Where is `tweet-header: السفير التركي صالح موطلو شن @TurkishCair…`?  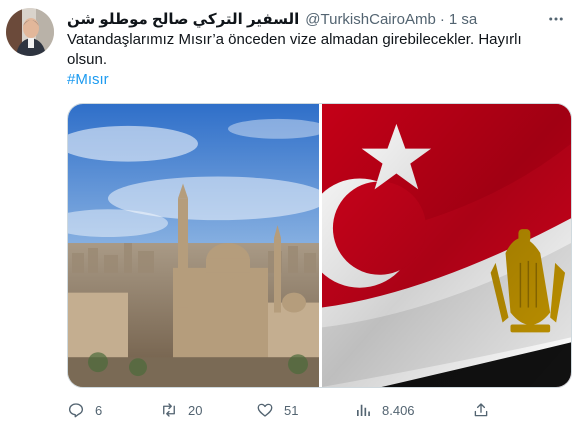 tweet-header: السفير التركي صالح موطلو شن @TurkishCair… is located at coordinates (272, 19).